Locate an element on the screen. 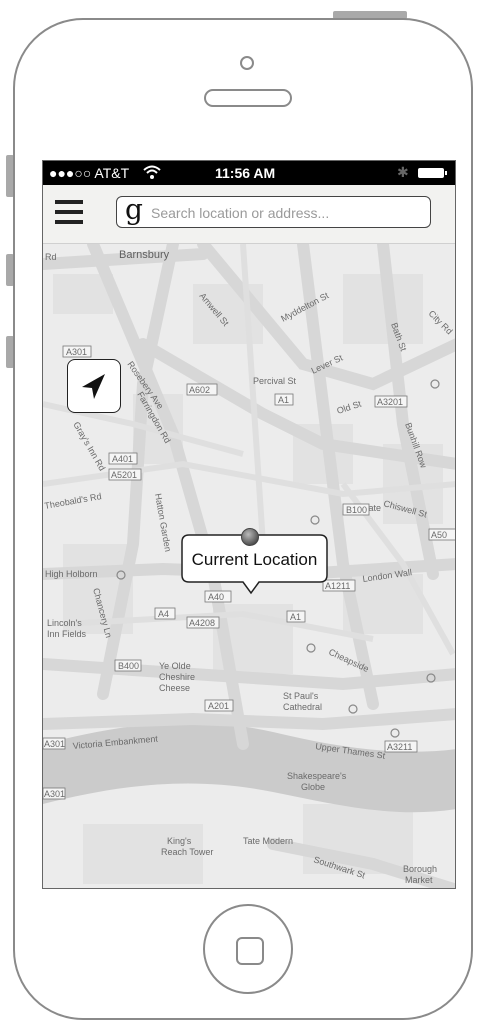 This screenshot has height=1024, width=483. search-box: g is located at coordinates (273, 210).